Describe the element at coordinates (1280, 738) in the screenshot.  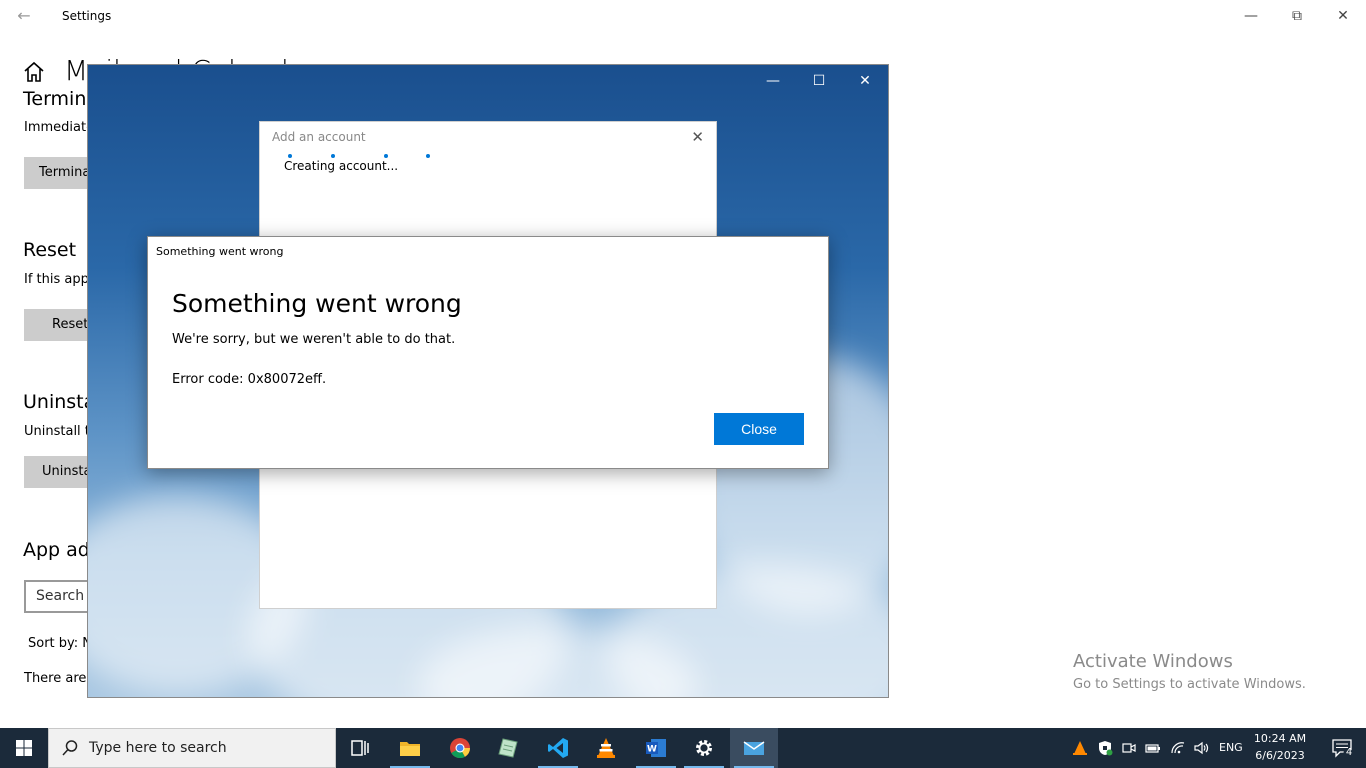
I see `clock-time: 10:24 AM` at that location.